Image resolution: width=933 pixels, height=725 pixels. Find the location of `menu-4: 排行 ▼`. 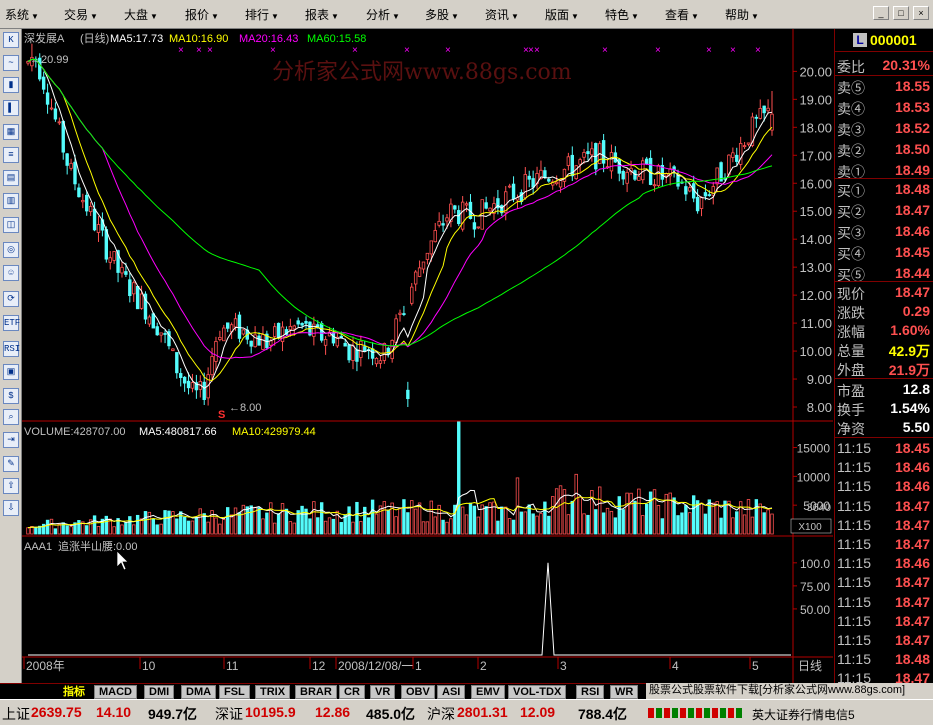

menu-4: 排行 ▼ is located at coordinates (262, 14).